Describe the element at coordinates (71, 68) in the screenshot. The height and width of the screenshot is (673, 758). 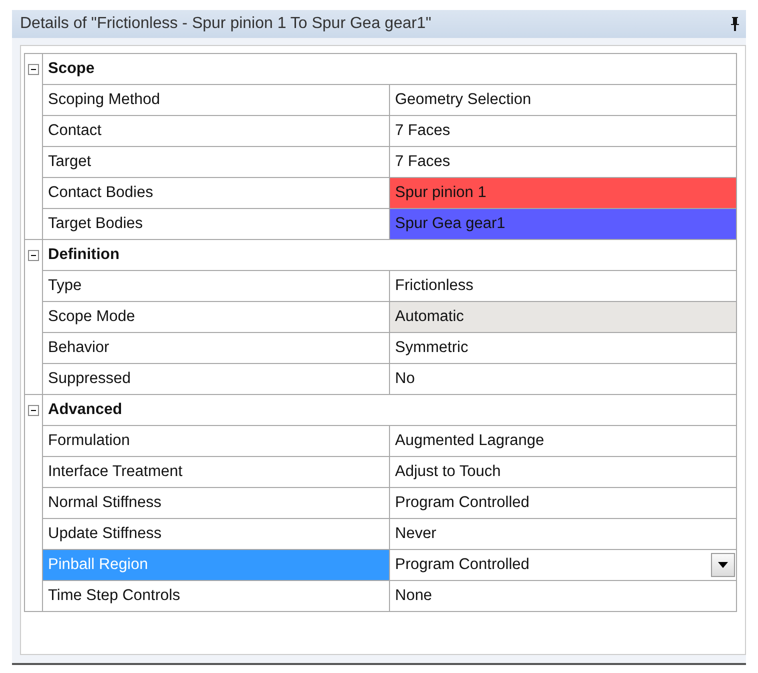
I see `section-header: Scope` at that location.